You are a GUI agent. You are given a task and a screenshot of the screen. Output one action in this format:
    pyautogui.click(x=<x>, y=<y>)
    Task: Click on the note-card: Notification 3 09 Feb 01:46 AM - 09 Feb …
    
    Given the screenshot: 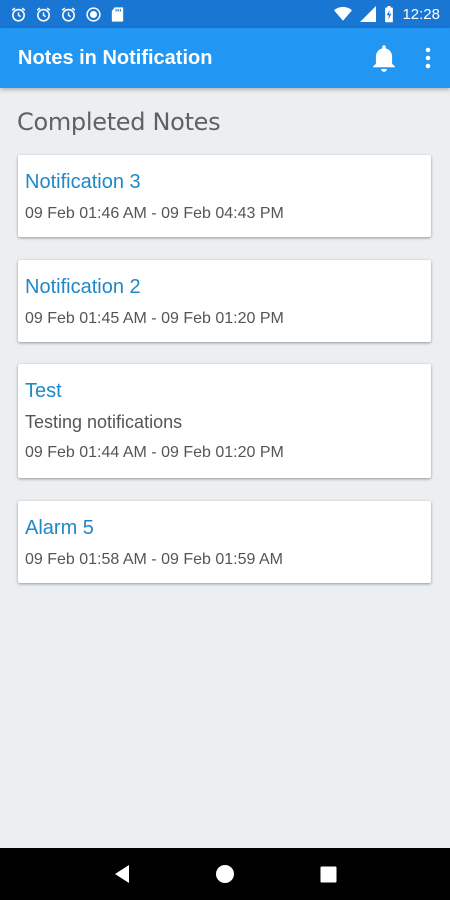 What is the action you would take?
    pyautogui.click(x=224, y=196)
    